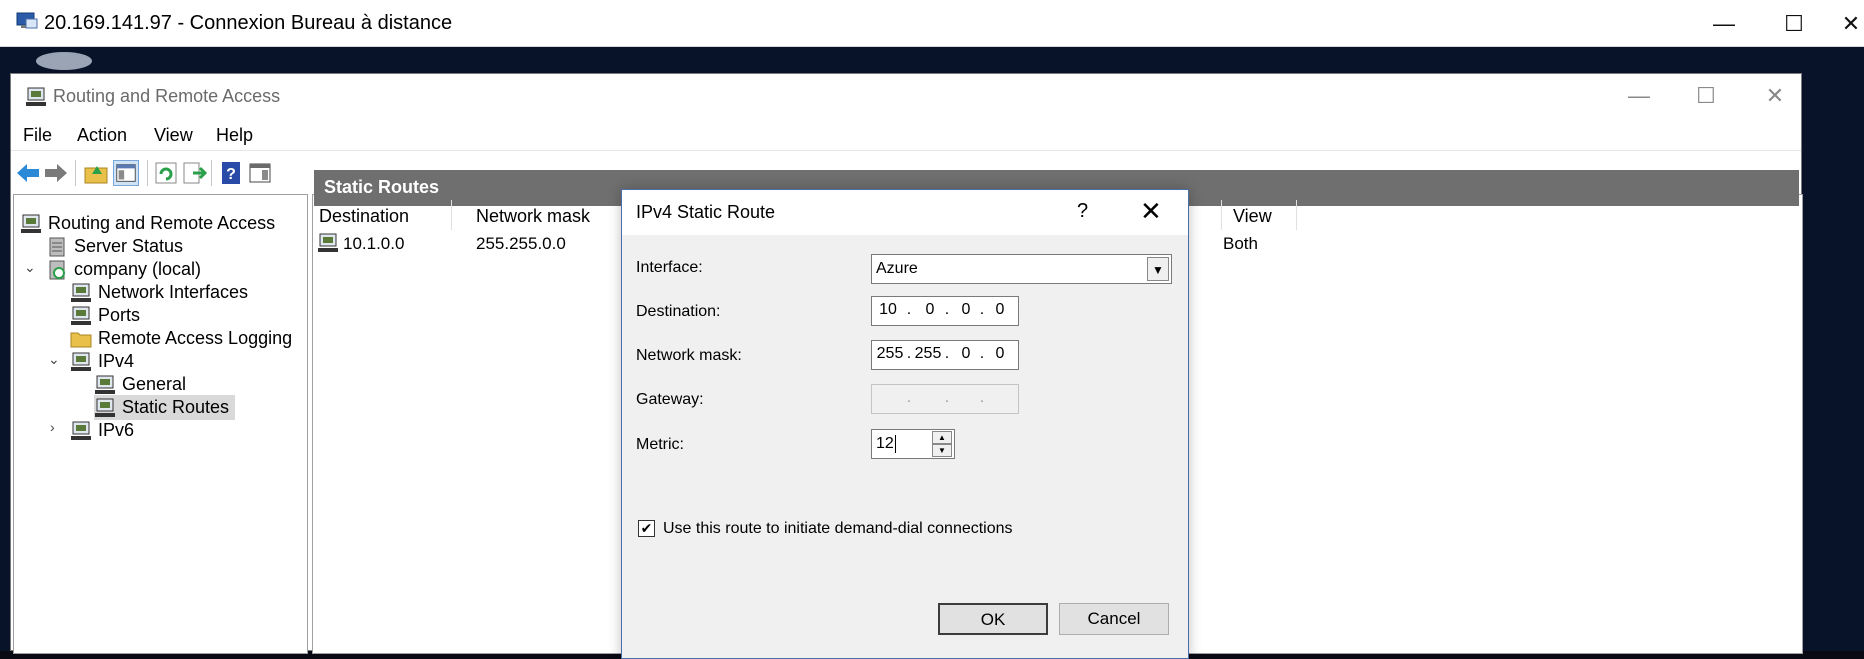  What do you see at coordinates (195, 338) in the screenshot?
I see `tree-item-label: Remote Access Logging` at bounding box center [195, 338].